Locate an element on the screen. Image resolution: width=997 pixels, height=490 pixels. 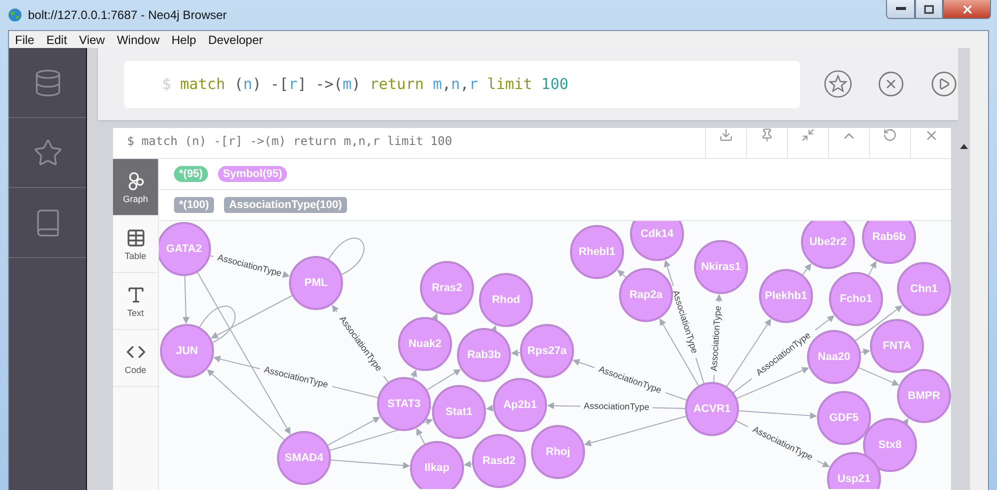
scroll-up-icon is located at coordinates (964, 146).